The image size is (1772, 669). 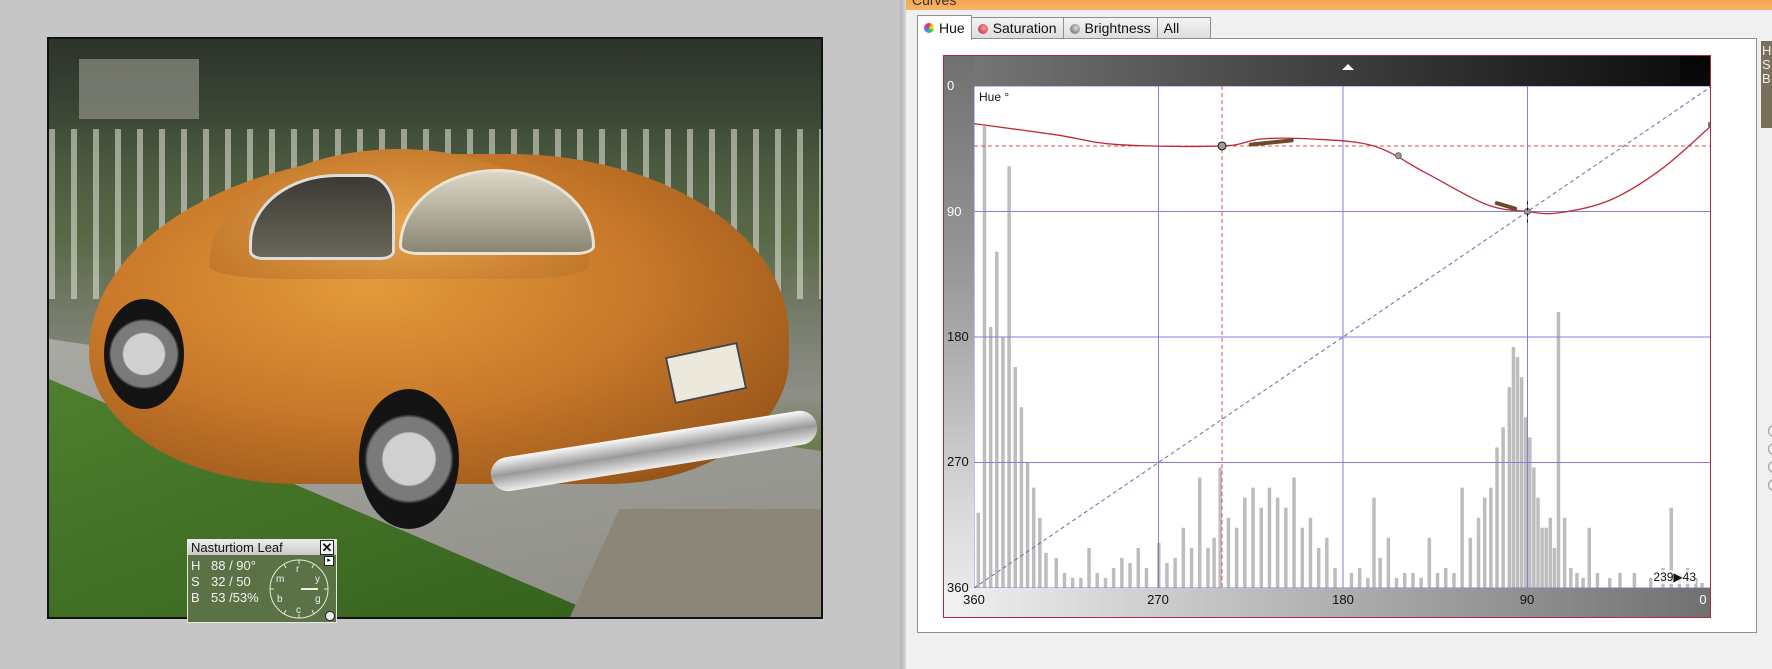 What do you see at coordinates (1171, 28) in the screenshot?
I see `tab-all-label: All` at bounding box center [1171, 28].